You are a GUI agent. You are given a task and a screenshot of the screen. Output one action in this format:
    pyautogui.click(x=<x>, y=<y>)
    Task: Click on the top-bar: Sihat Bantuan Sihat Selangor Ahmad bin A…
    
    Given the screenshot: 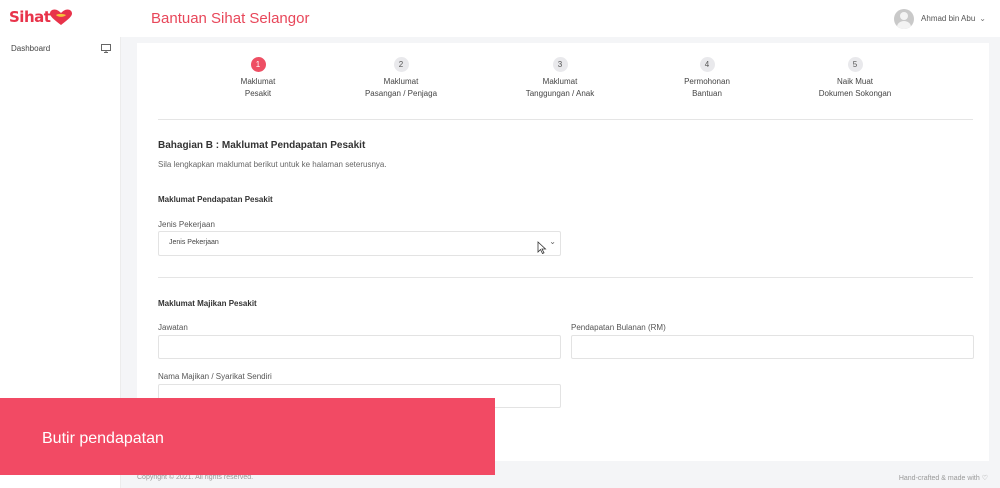 What is the action you would take?
    pyautogui.click(x=500, y=18)
    